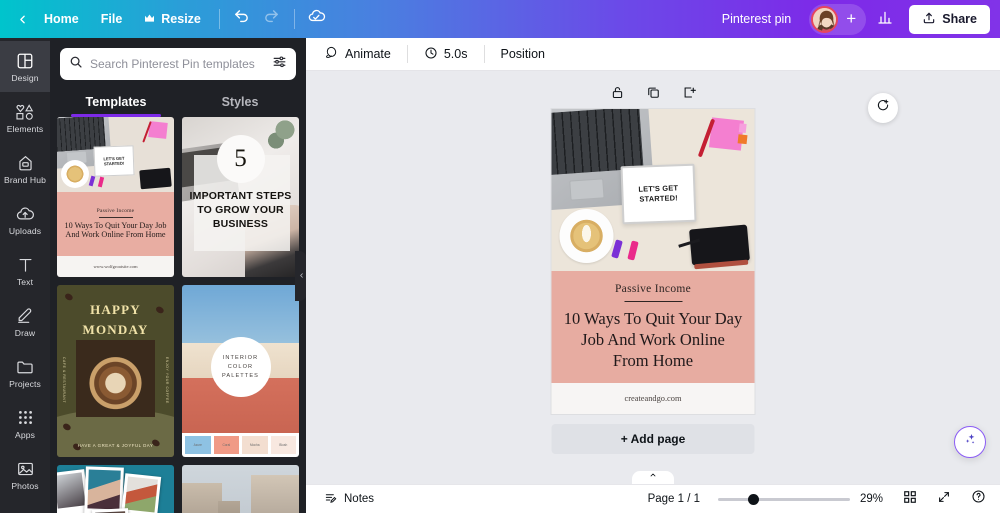 Image resolution: width=1000 pixels, height=513 pixels. Describe the element at coordinates (872, 499) in the screenshot. I see `zoom-value: 29%` at that location.